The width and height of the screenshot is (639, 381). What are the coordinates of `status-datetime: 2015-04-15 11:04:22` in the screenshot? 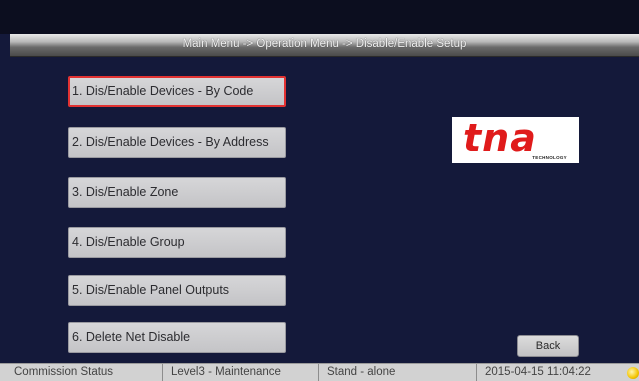 It's located at (538, 372).